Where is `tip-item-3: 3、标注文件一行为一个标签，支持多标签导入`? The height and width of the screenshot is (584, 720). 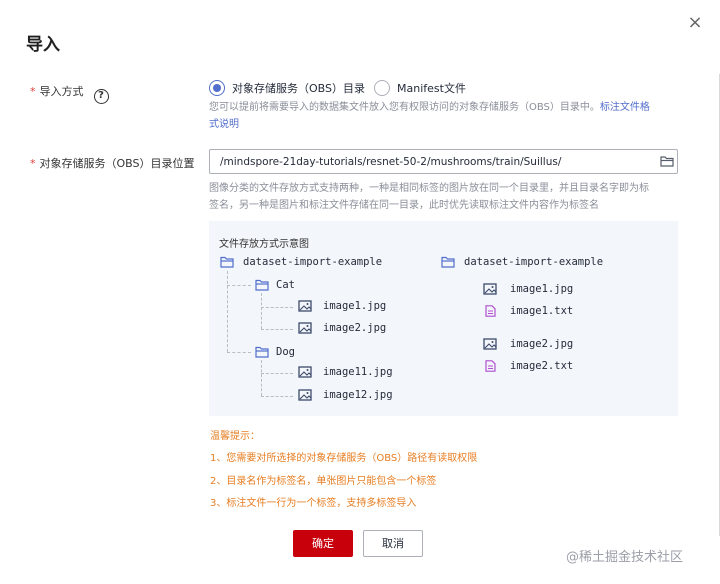
tip-item-3: 3、标注文件一行为一个标签，支持多标签导入 is located at coordinates (313, 503).